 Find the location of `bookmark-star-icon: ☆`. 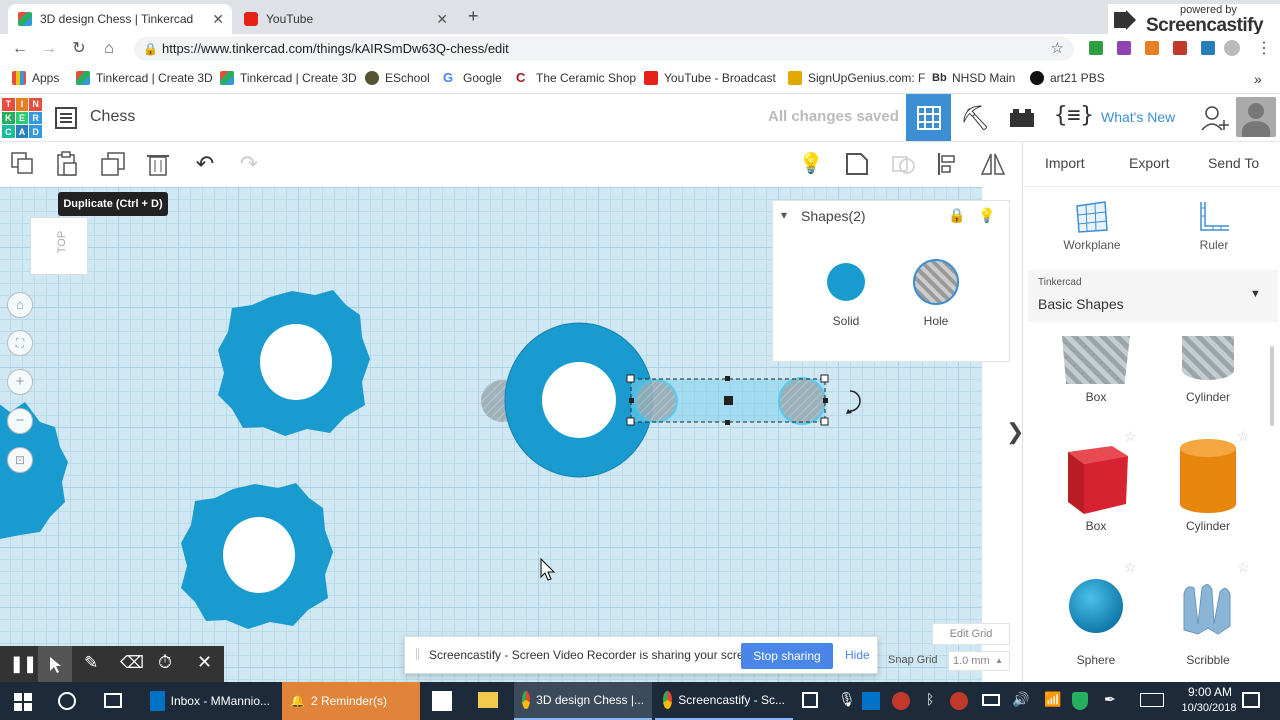

bookmark-star-icon: ☆ is located at coordinates (1057, 49).